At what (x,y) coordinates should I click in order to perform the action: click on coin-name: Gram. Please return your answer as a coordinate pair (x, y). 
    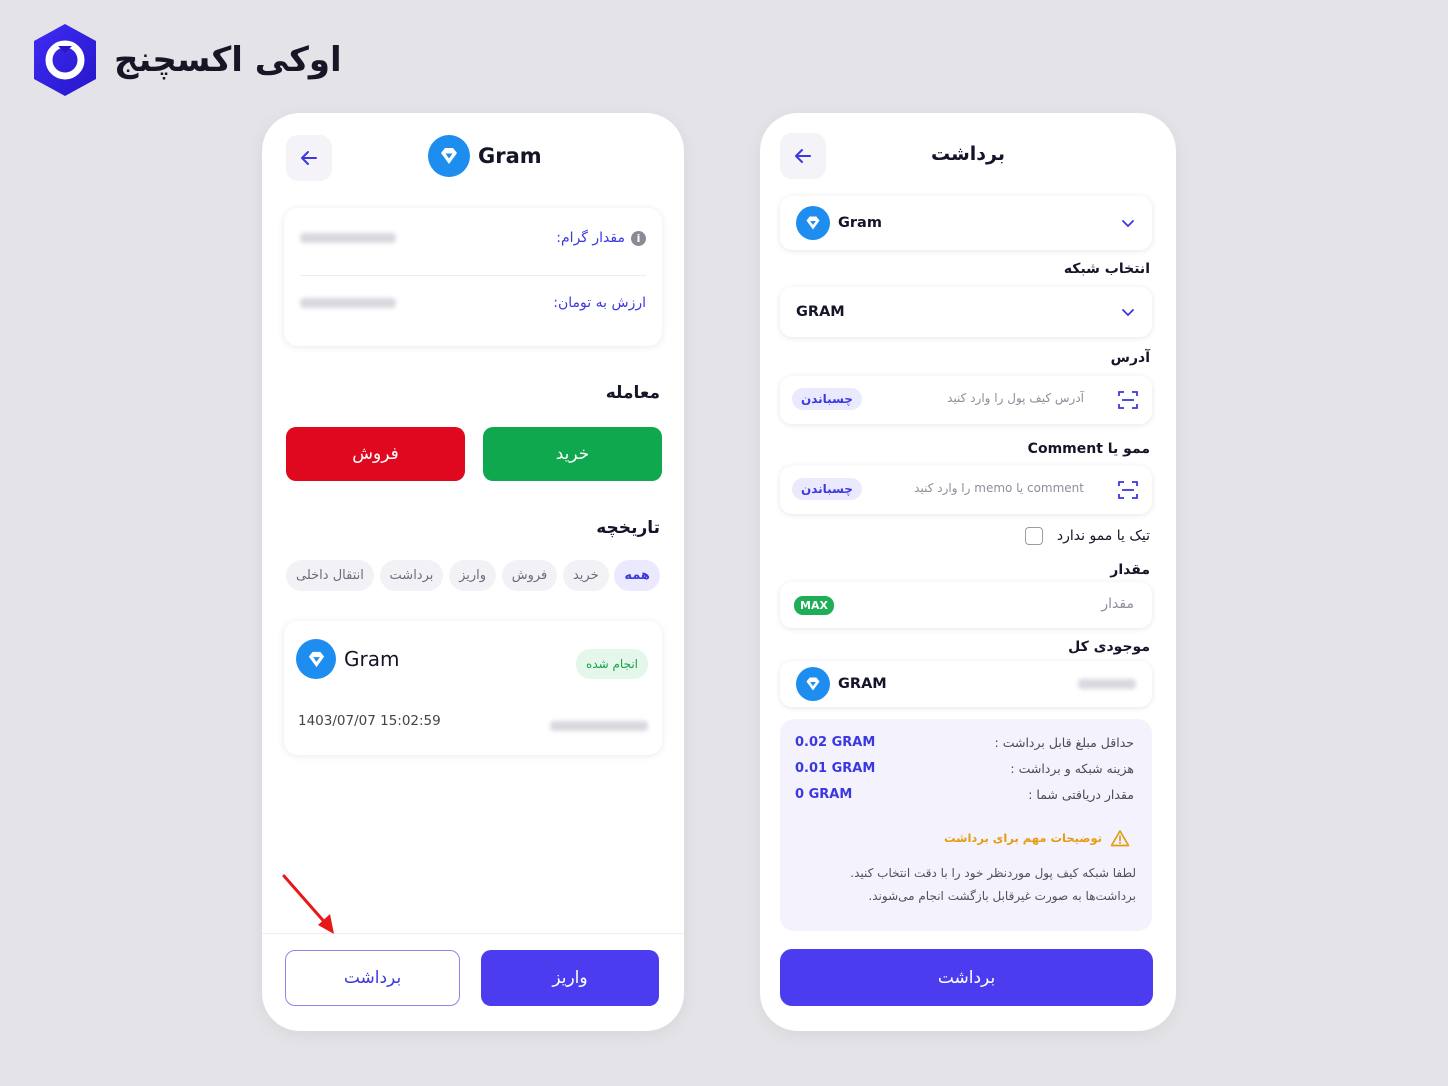
    Looking at the image, I should click on (510, 156).